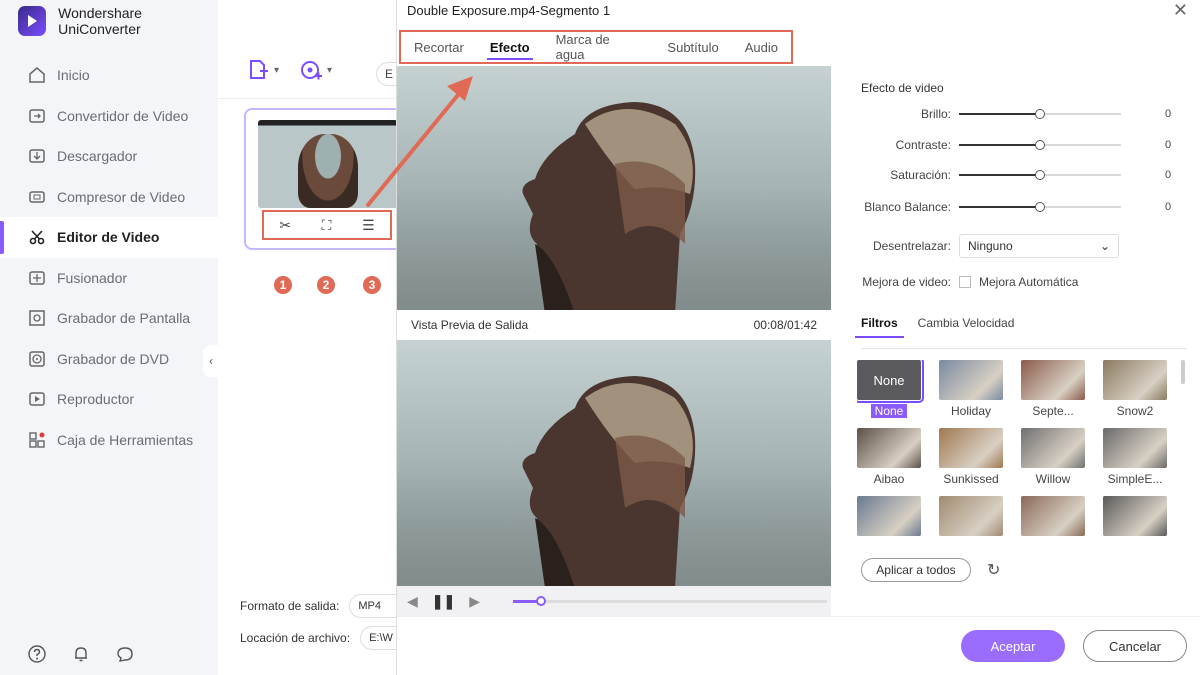  What do you see at coordinates (1055, 457) in the screenshot?
I see `filter-item: Willow` at bounding box center [1055, 457].